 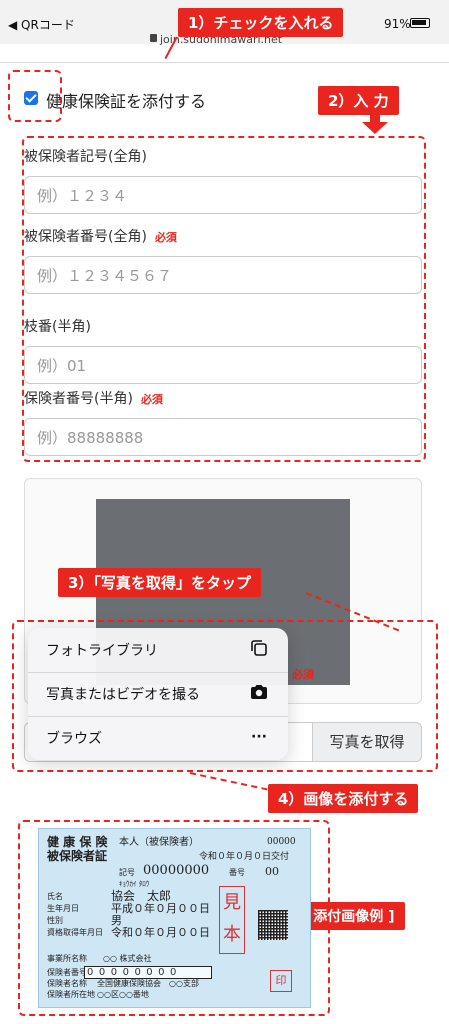 What do you see at coordinates (126, 100) in the screenshot?
I see `attach-checkbox-label: 健康保険証を添付する` at bounding box center [126, 100].